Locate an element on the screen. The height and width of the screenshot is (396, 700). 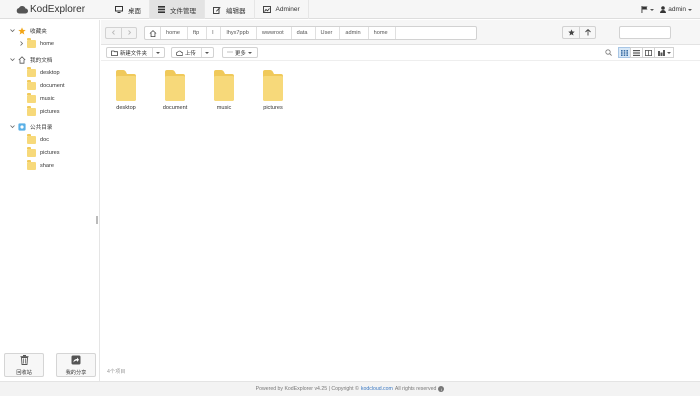
zoom-icon is located at coordinates (608, 52).